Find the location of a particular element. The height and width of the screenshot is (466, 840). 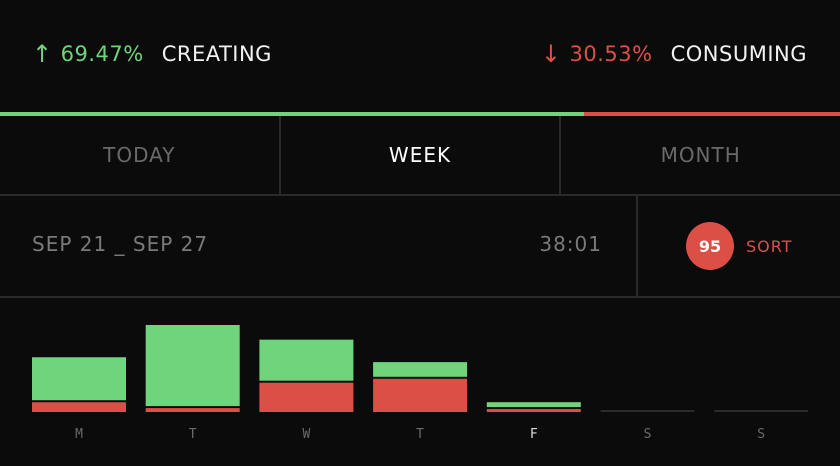

consuming-label: CONSUMING is located at coordinates (738, 54).